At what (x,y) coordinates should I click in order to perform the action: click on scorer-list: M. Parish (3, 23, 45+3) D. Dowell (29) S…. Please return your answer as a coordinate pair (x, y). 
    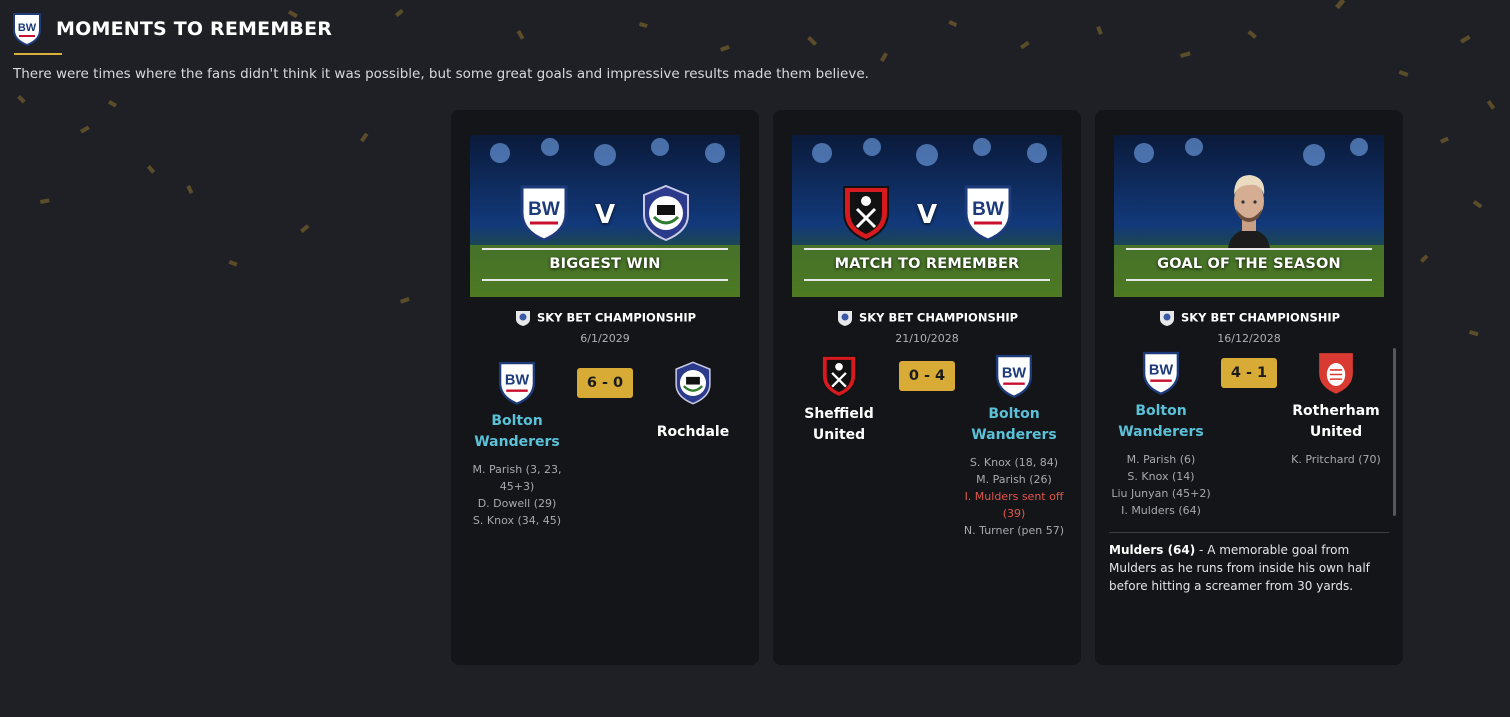
    Looking at the image, I should click on (517, 495).